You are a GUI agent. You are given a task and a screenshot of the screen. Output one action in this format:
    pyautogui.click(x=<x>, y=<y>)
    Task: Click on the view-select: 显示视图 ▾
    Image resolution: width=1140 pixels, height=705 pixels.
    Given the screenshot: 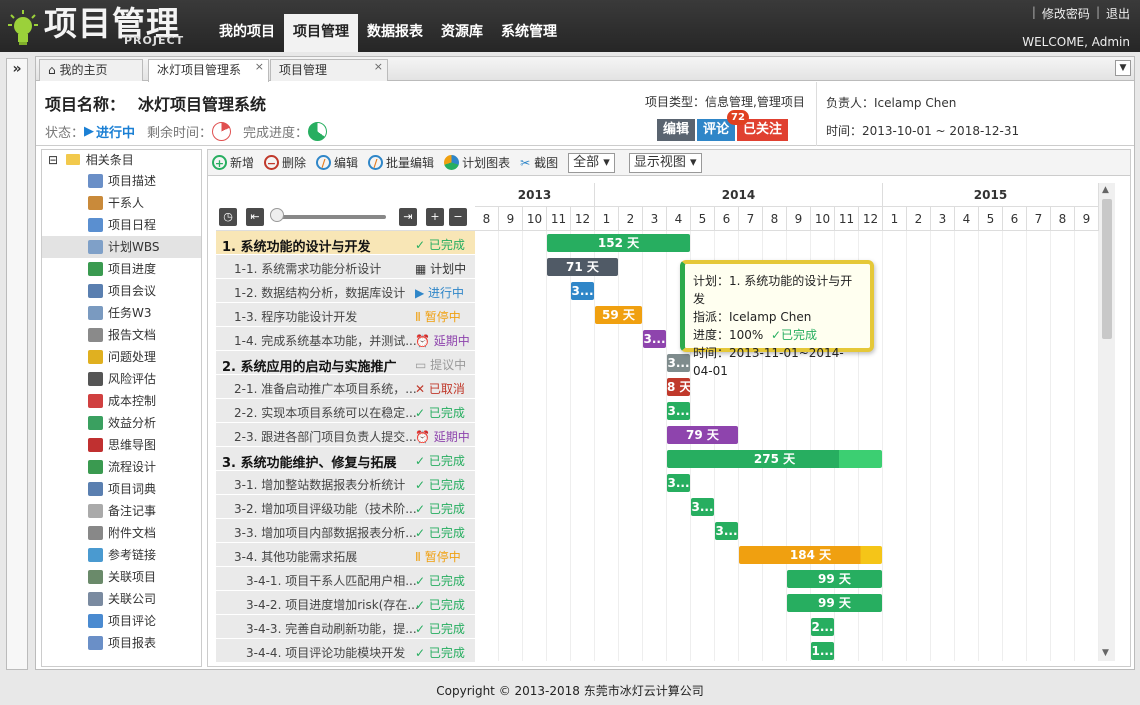 What is the action you would take?
    pyautogui.click(x=665, y=162)
    